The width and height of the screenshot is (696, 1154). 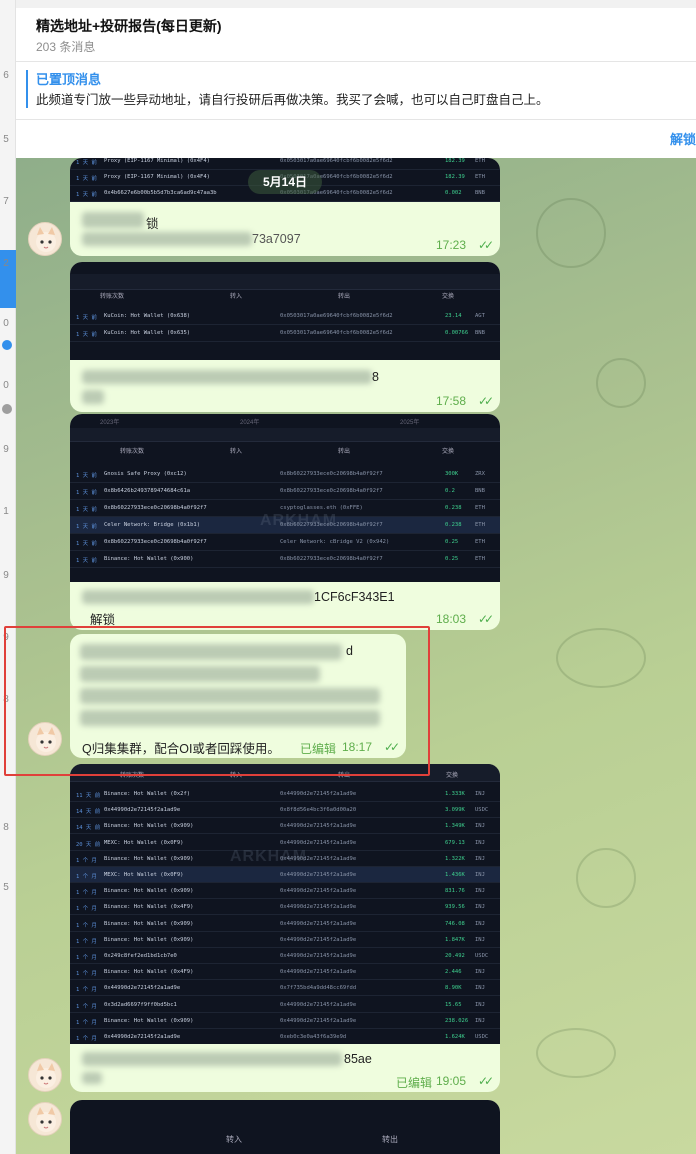 I want to click on window-top-bar, so click(x=356, y=4).